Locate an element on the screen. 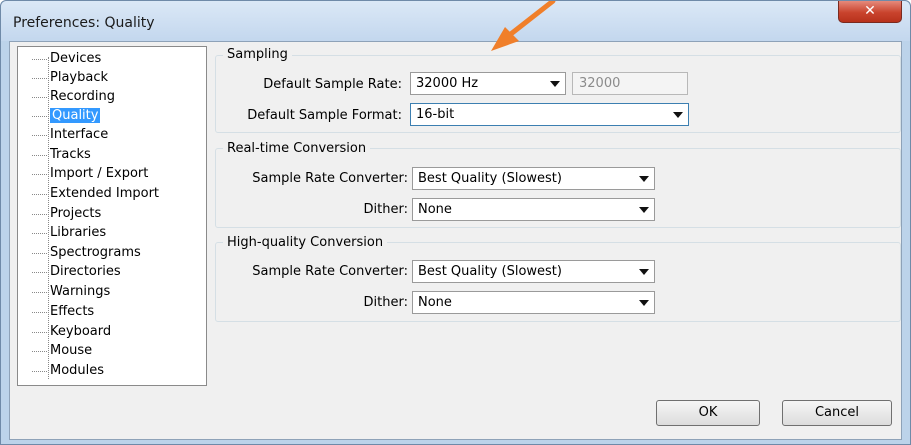 The image size is (911, 445). realtime-dither-dropdown: None is located at coordinates (533, 209).